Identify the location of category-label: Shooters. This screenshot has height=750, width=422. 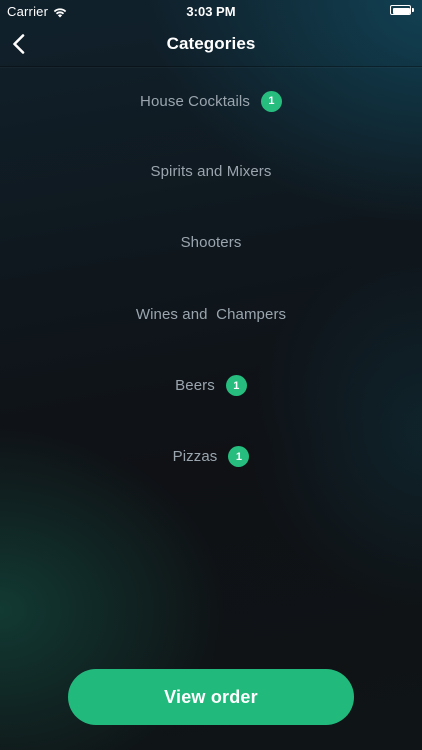
(211, 243).